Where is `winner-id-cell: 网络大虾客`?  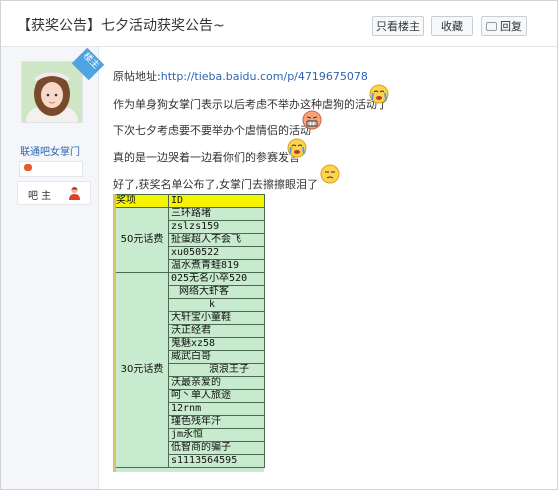 winner-id-cell: 网络大虾客 is located at coordinates (216, 292).